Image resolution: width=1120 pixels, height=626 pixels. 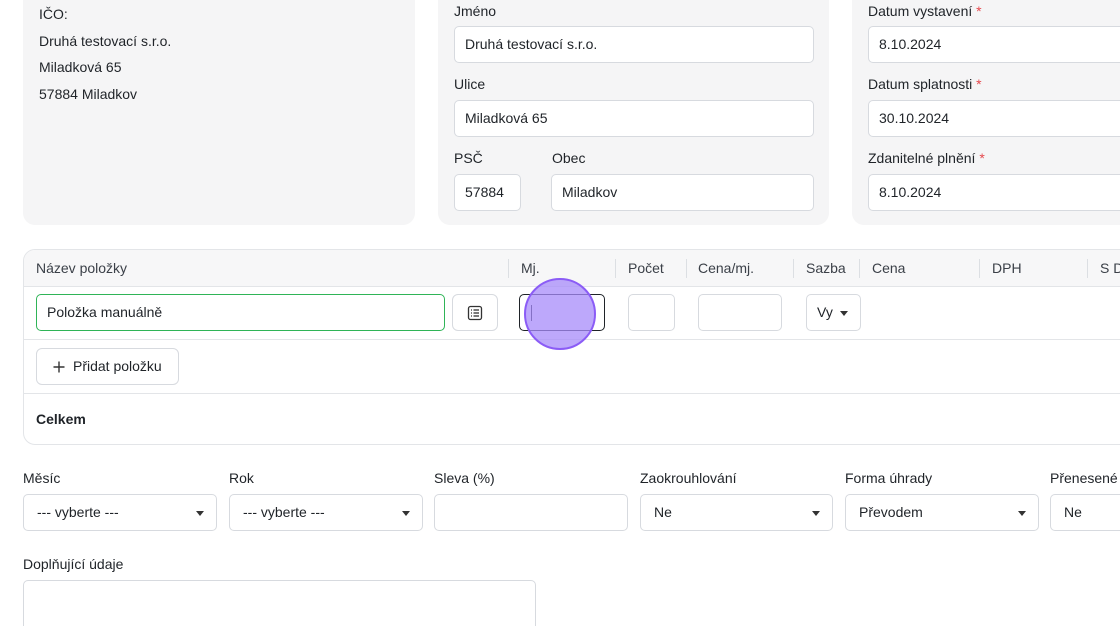 What do you see at coordinates (470, 84) in the screenshot?
I see `customer-street-label: Ulice` at bounding box center [470, 84].